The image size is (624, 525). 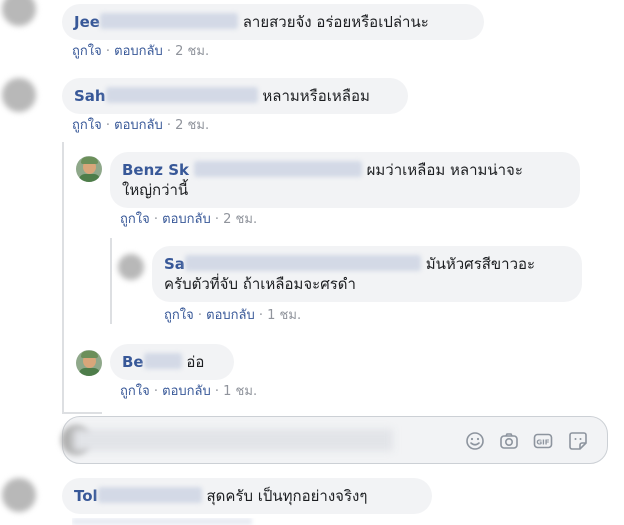 What do you see at coordinates (260, 284) in the screenshot?
I see `comment-text-line-2: ครับตัวที่จับ ถ้าเหลือมจะศรดำ` at bounding box center [260, 284].